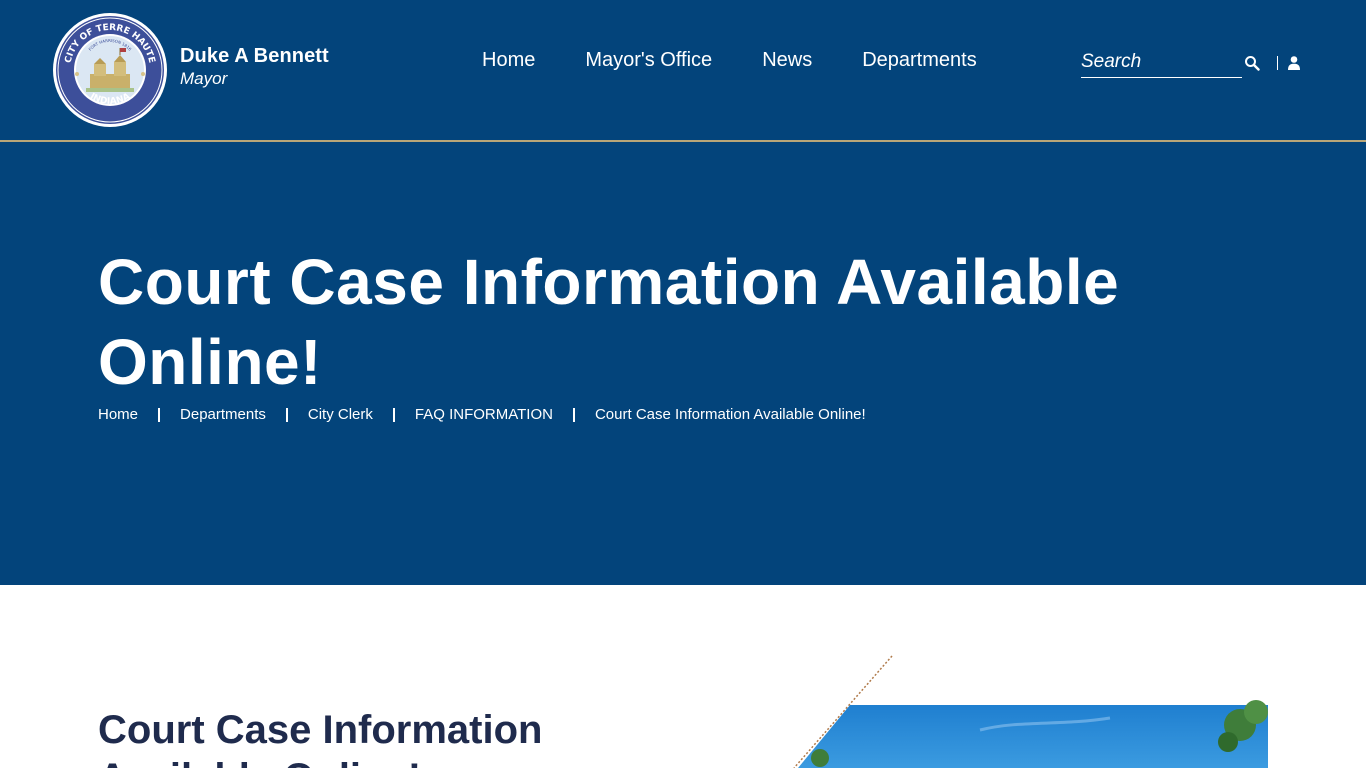 The image size is (1366, 768). What do you see at coordinates (919, 60) in the screenshot?
I see `nav-departments: Departments` at bounding box center [919, 60].